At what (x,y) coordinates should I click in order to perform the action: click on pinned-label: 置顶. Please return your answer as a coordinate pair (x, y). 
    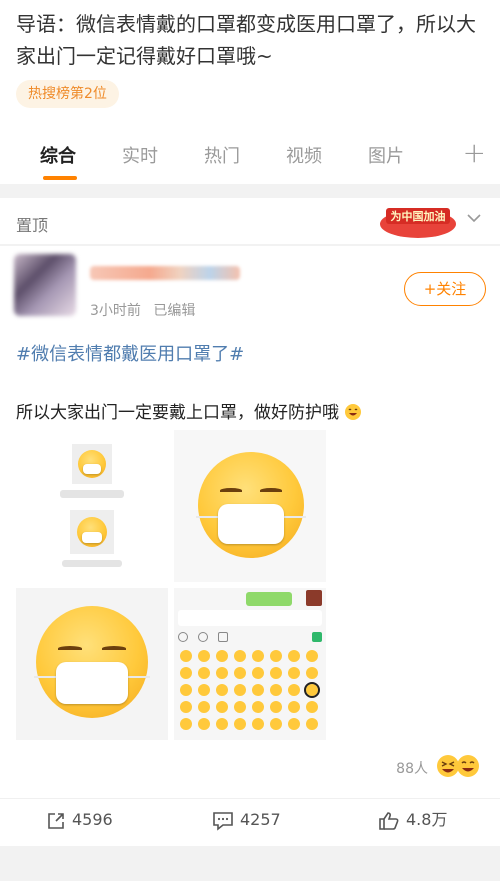
    Looking at the image, I should click on (32, 225).